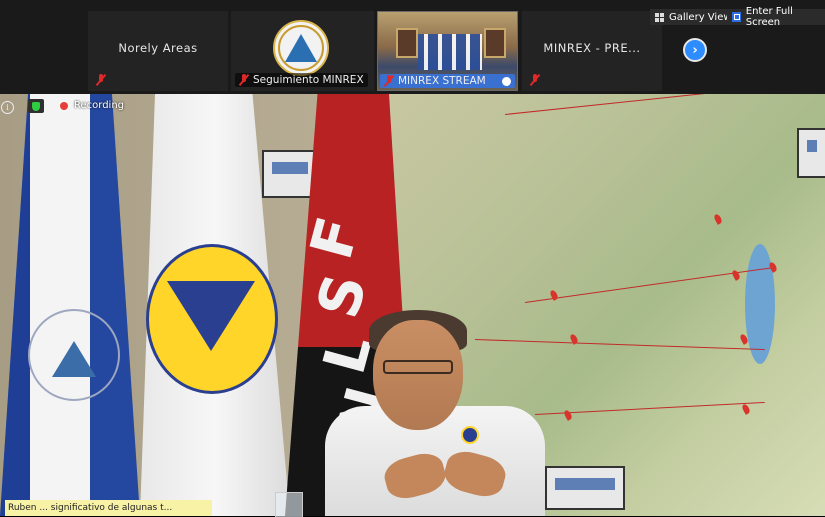 Image resolution: width=825 pixels, height=517 pixels. I want to click on speaker-head, so click(418, 375).